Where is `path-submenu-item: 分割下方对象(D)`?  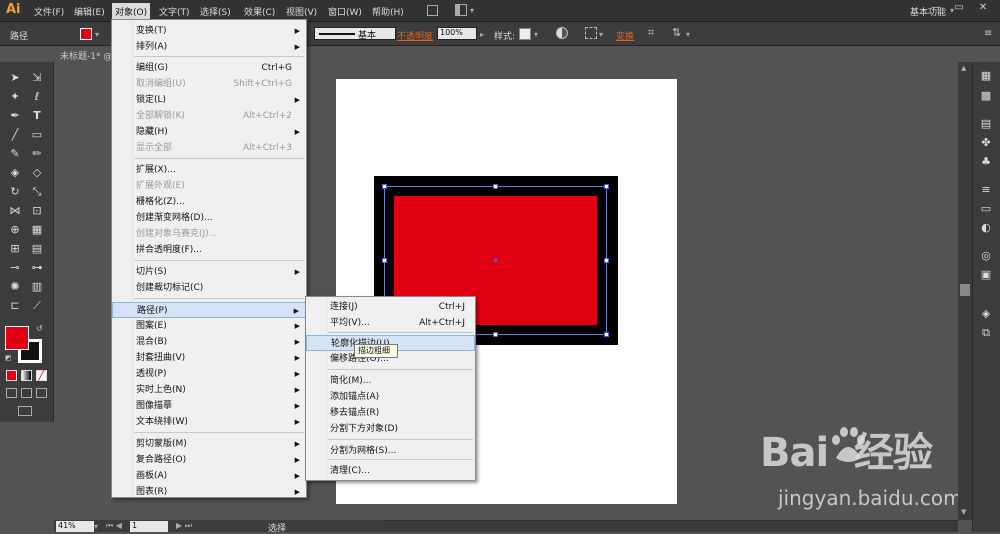
path-submenu-item: 分割下方对象(D) is located at coordinates (390, 429).